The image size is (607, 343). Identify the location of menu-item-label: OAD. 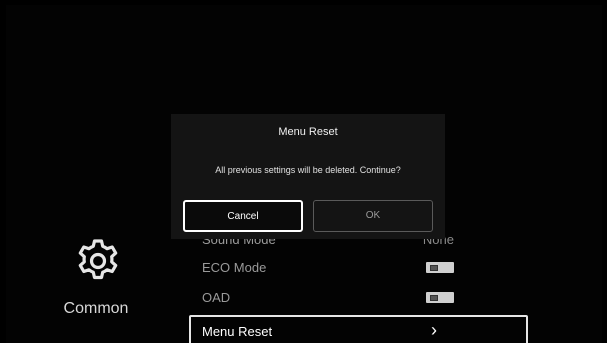
(216, 297).